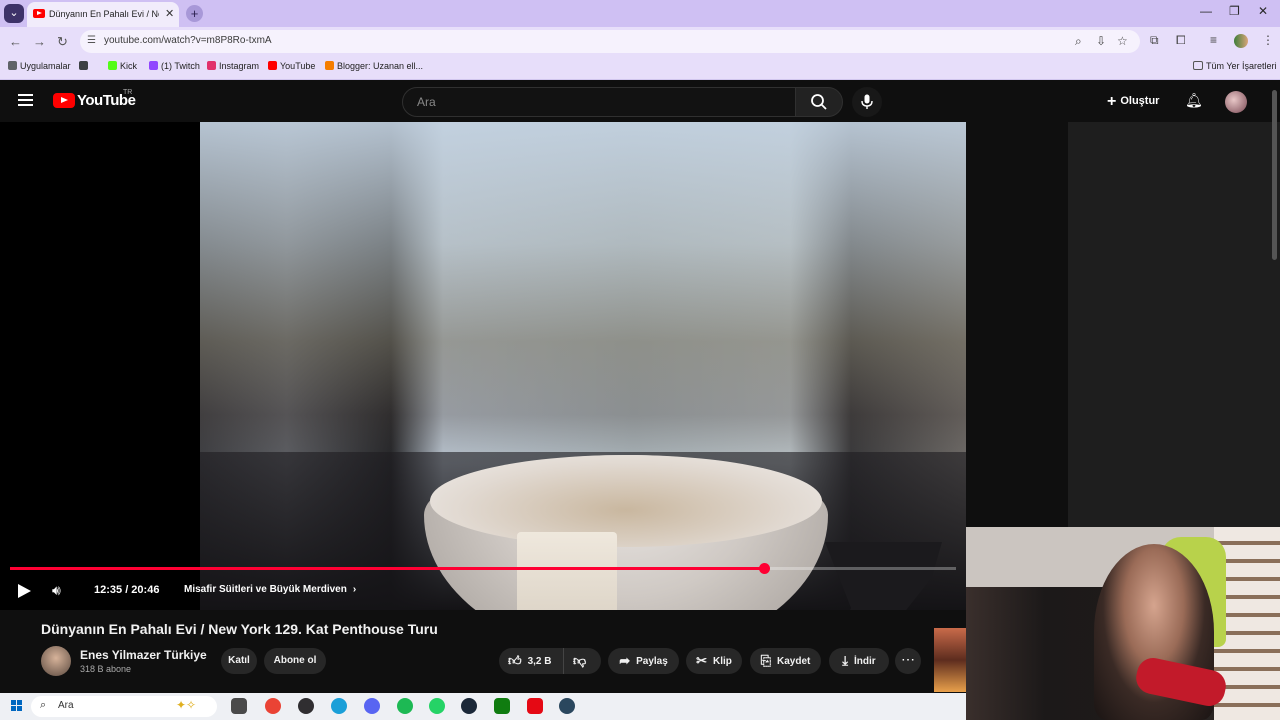 This screenshot has height=720, width=1280. What do you see at coordinates (25, 101) in the screenshot?
I see `menu-hamburger-icon` at bounding box center [25, 101].